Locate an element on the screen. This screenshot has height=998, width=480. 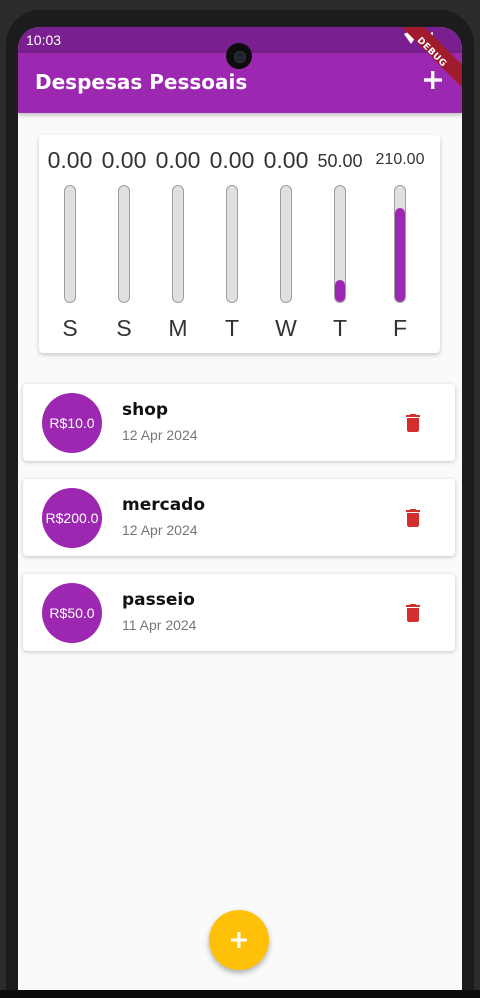
amount-avatar: R$200.0 is located at coordinates (72, 518).